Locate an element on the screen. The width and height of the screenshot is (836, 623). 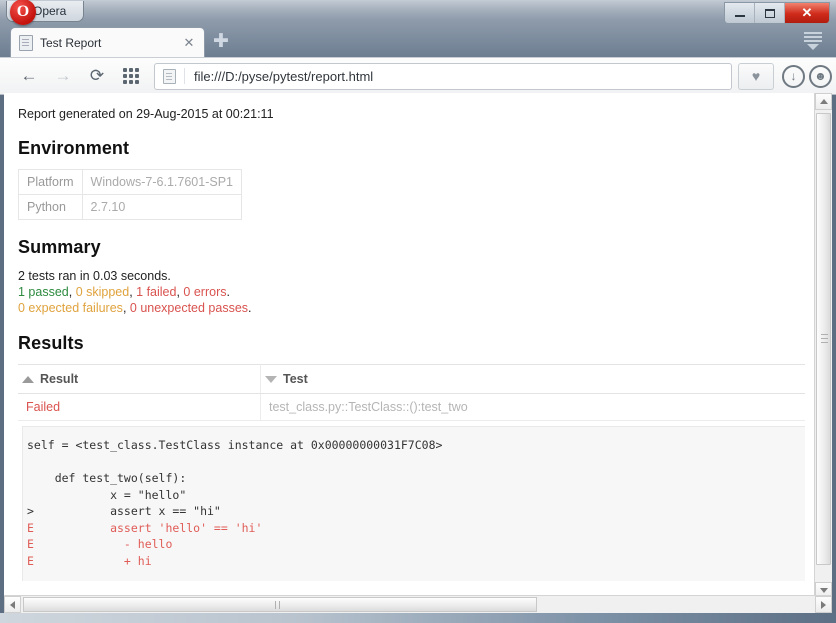
horizontal-scrollbar is located at coordinates (418, 609).